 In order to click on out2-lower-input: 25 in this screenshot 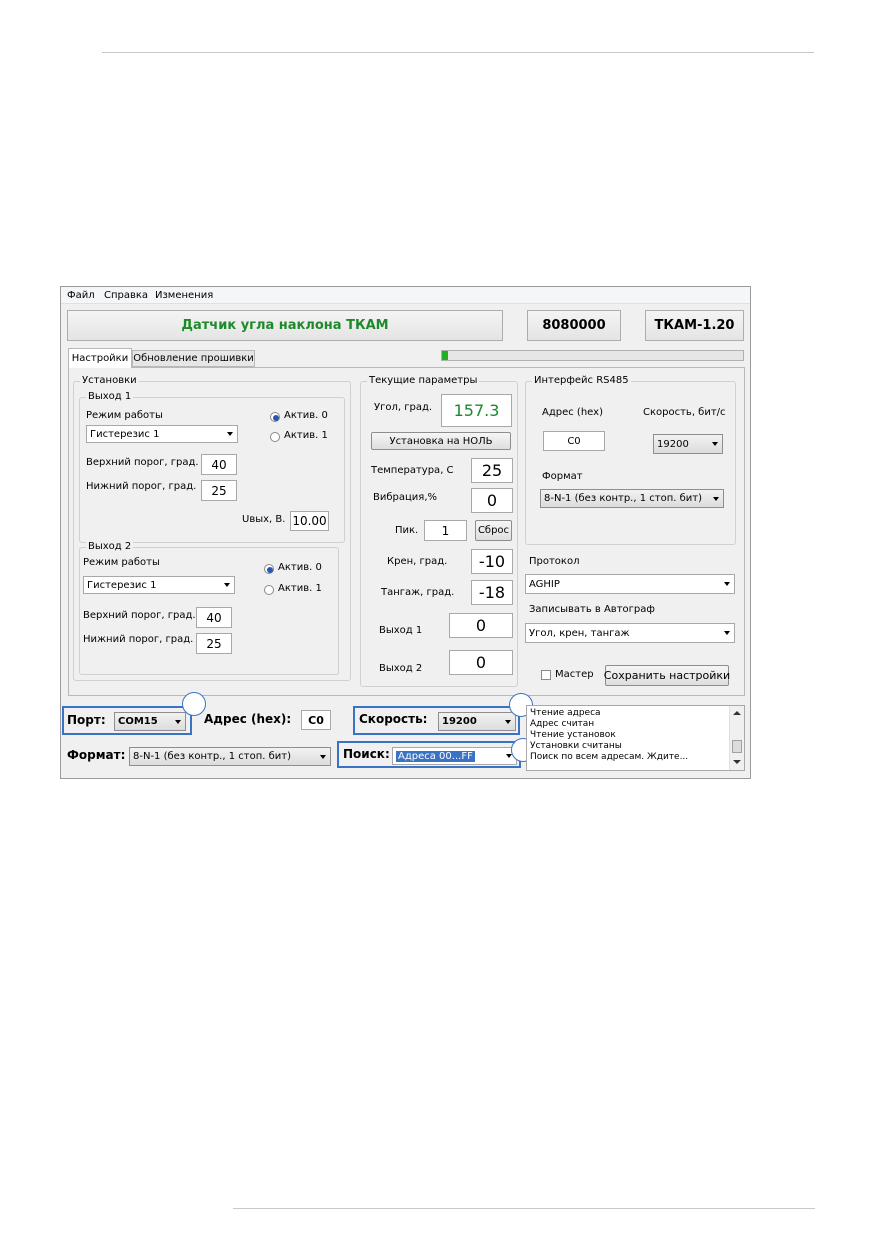, I will do `click(214, 643)`.